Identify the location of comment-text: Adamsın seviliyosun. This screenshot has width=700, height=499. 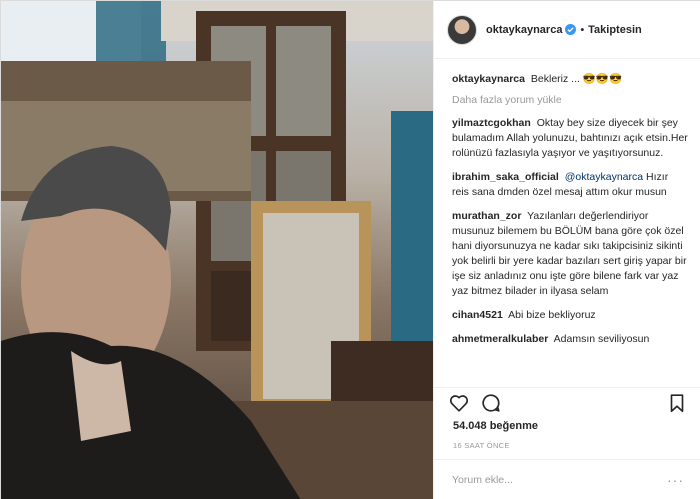
(601, 339).